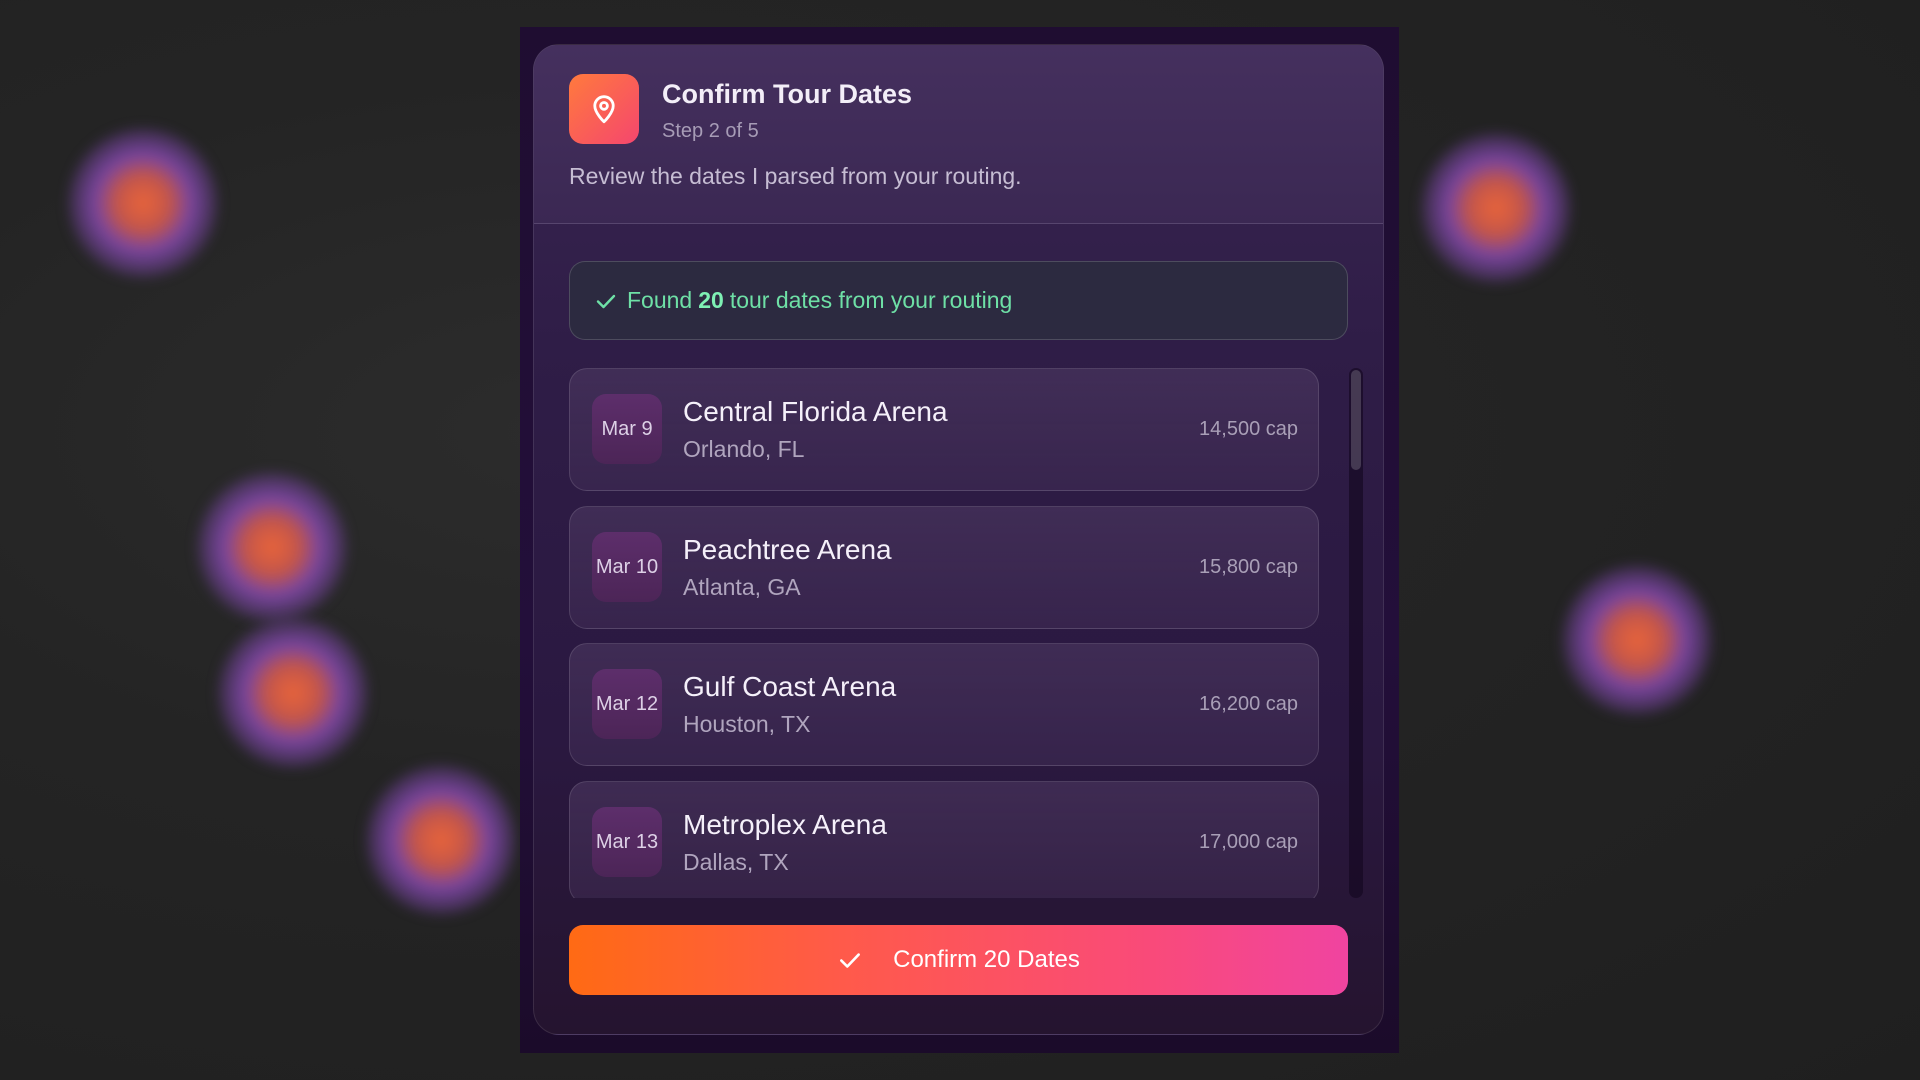 Image resolution: width=1920 pixels, height=1080 pixels. I want to click on found-dates-banner: Found 20 tour dates from your routing, so click(958, 300).